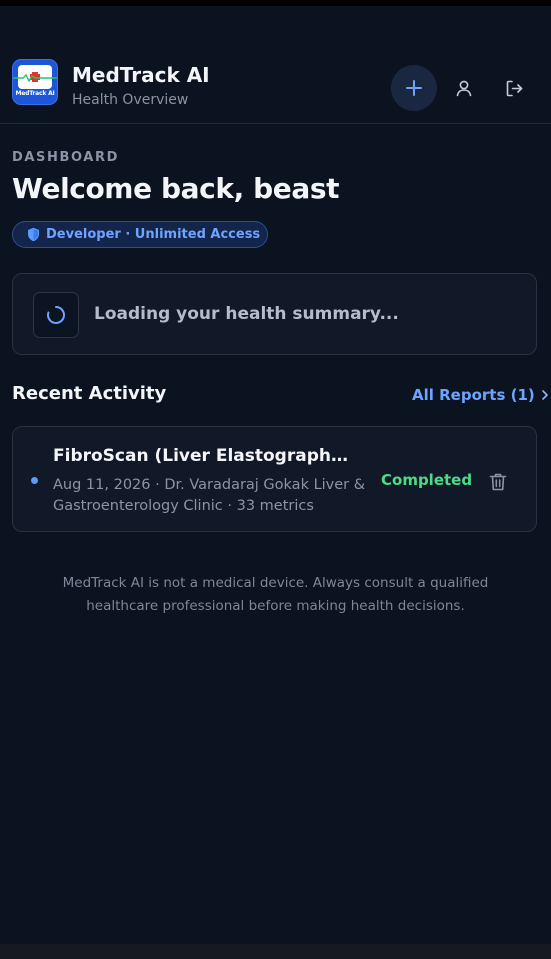  I want to click on bottom-bar, so click(275, 951).